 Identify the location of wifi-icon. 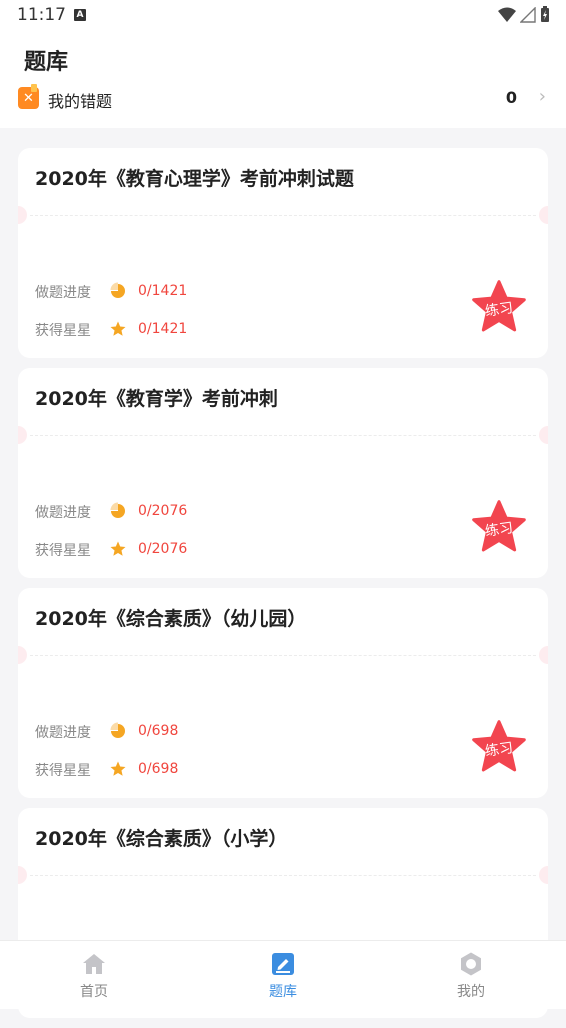
(507, 14).